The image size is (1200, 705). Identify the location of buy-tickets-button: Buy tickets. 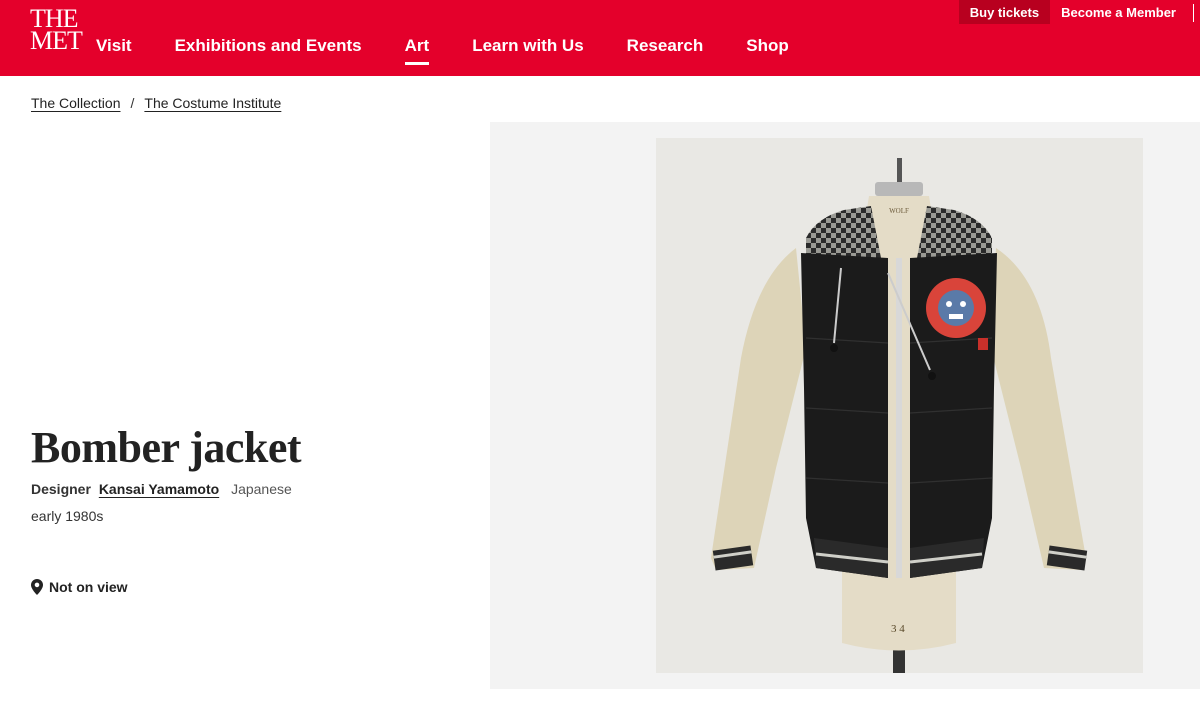
(1004, 12).